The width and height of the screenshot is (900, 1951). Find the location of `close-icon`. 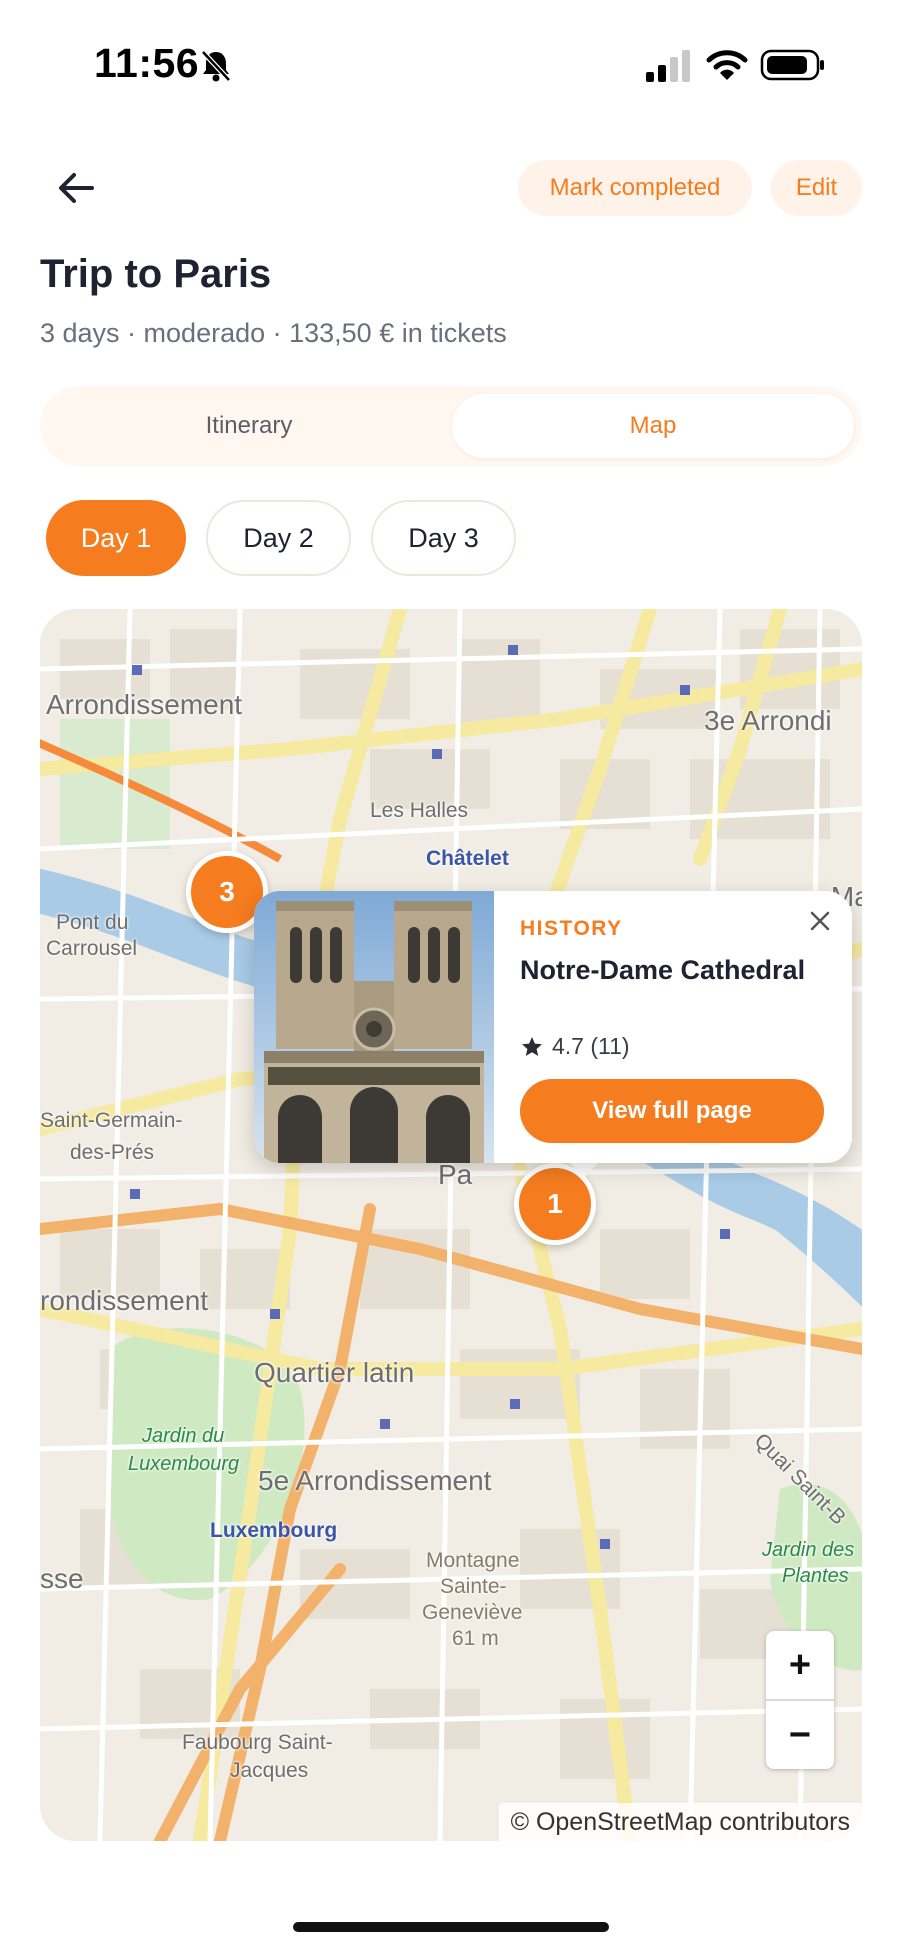

close-icon is located at coordinates (820, 921).